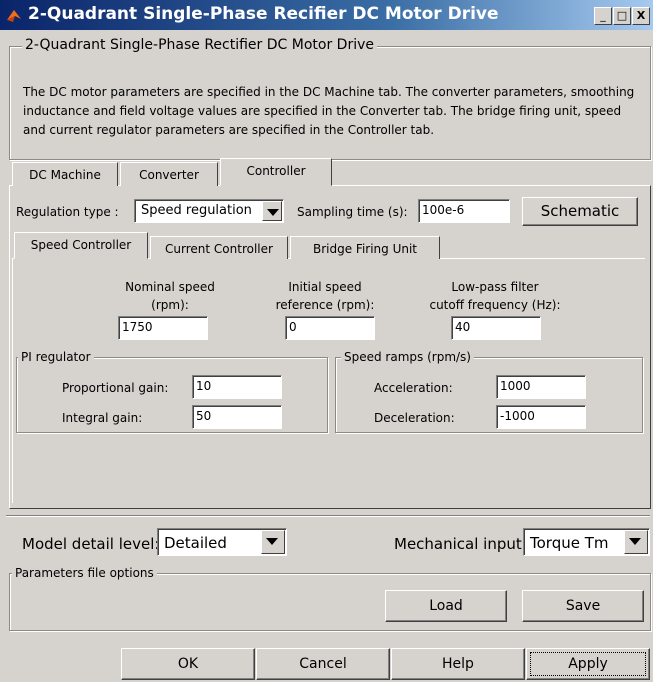  Describe the element at coordinates (583, 606) in the screenshot. I see `save-button: Save` at that location.